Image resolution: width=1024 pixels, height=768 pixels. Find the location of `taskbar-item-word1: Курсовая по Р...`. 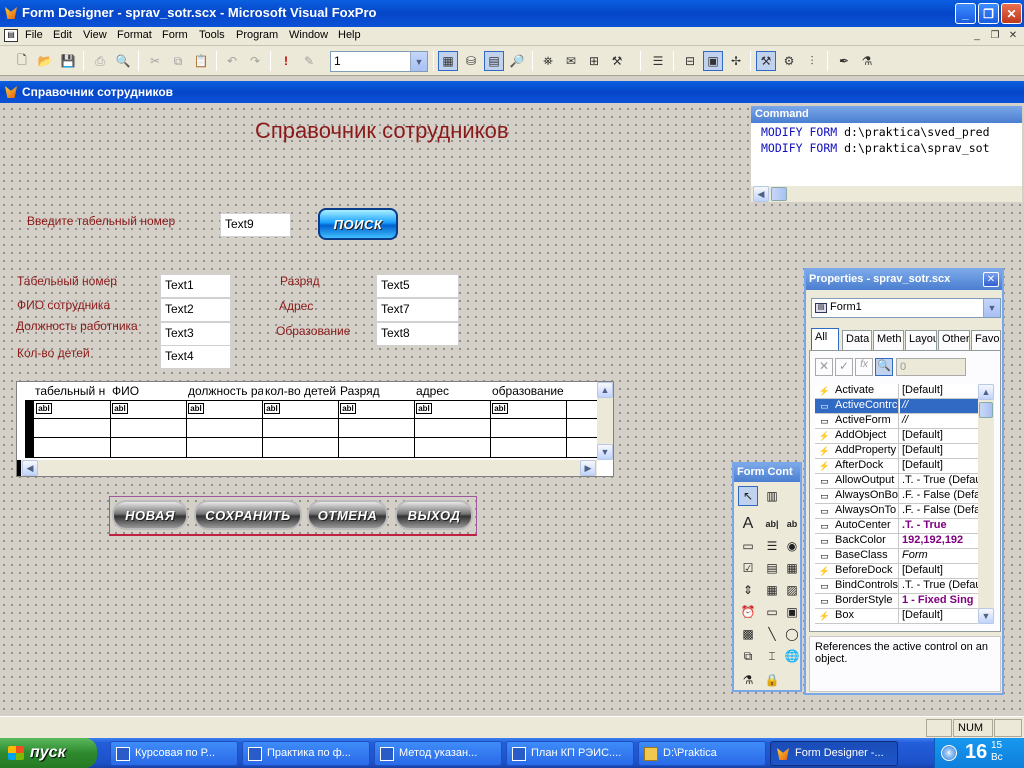

taskbar-item-word1: Курсовая по Р... is located at coordinates (174, 753).